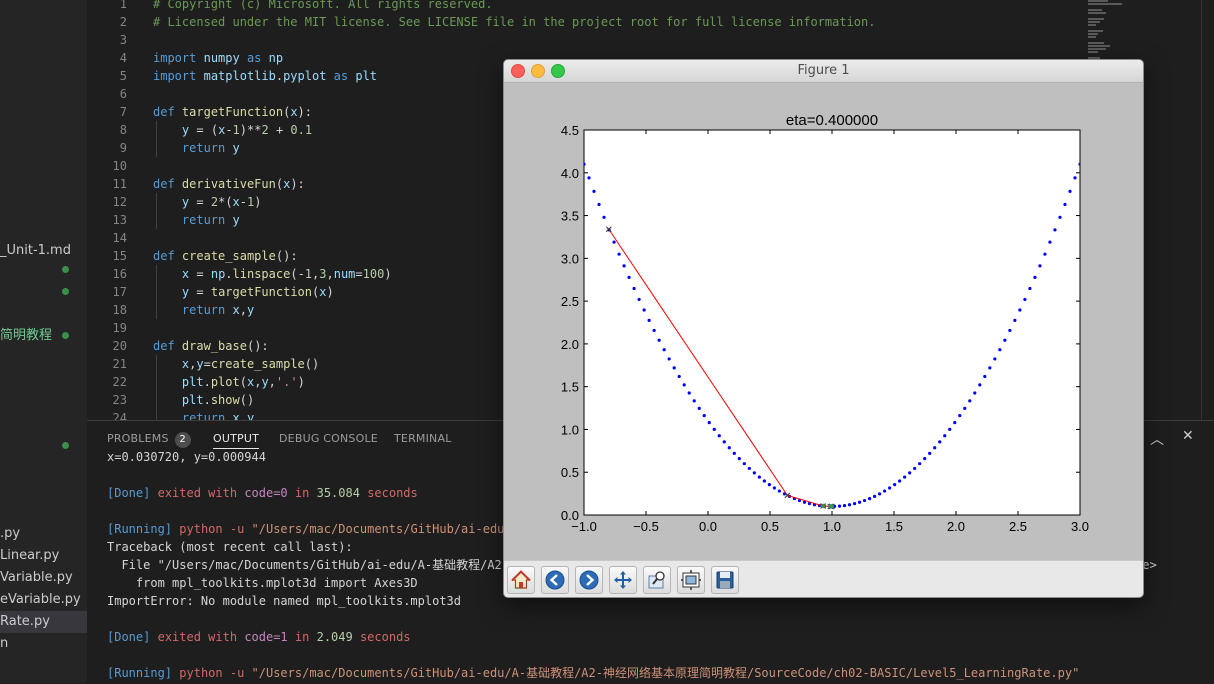 The image size is (1214, 684). I want to click on x-tick-label: 1.5, so click(894, 526).